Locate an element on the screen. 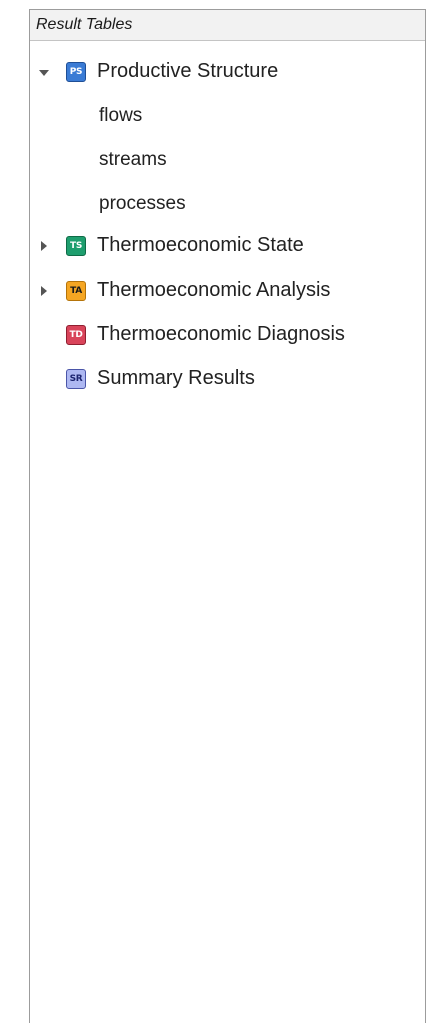 The image size is (436, 1023). tree-leaf-flows: flows is located at coordinates (227, 116).